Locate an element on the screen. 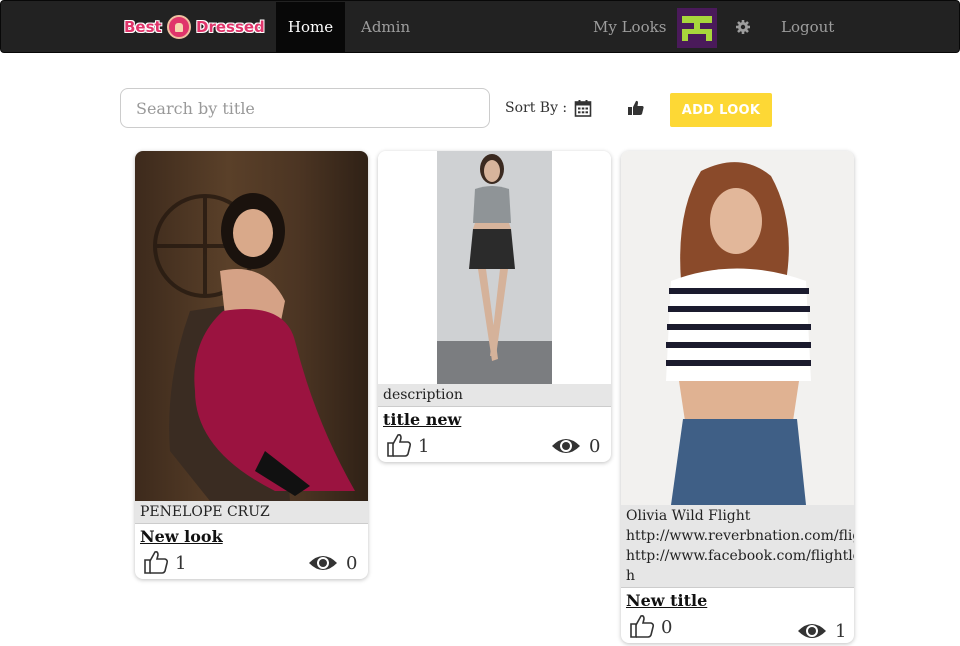 The height and width of the screenshot is (646, 960). brand-word-best: Best is located at coordinates (143, 27).